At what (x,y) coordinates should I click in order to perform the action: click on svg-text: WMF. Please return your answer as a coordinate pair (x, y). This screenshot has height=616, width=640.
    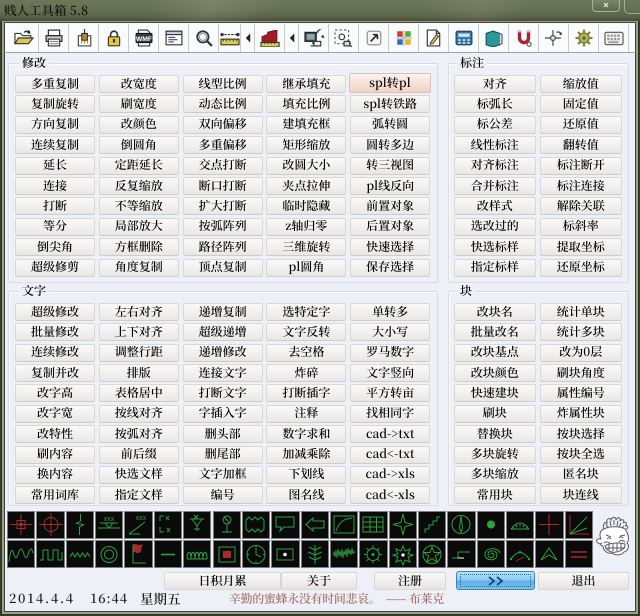
    Looking at the image, I should click on (143, 39).